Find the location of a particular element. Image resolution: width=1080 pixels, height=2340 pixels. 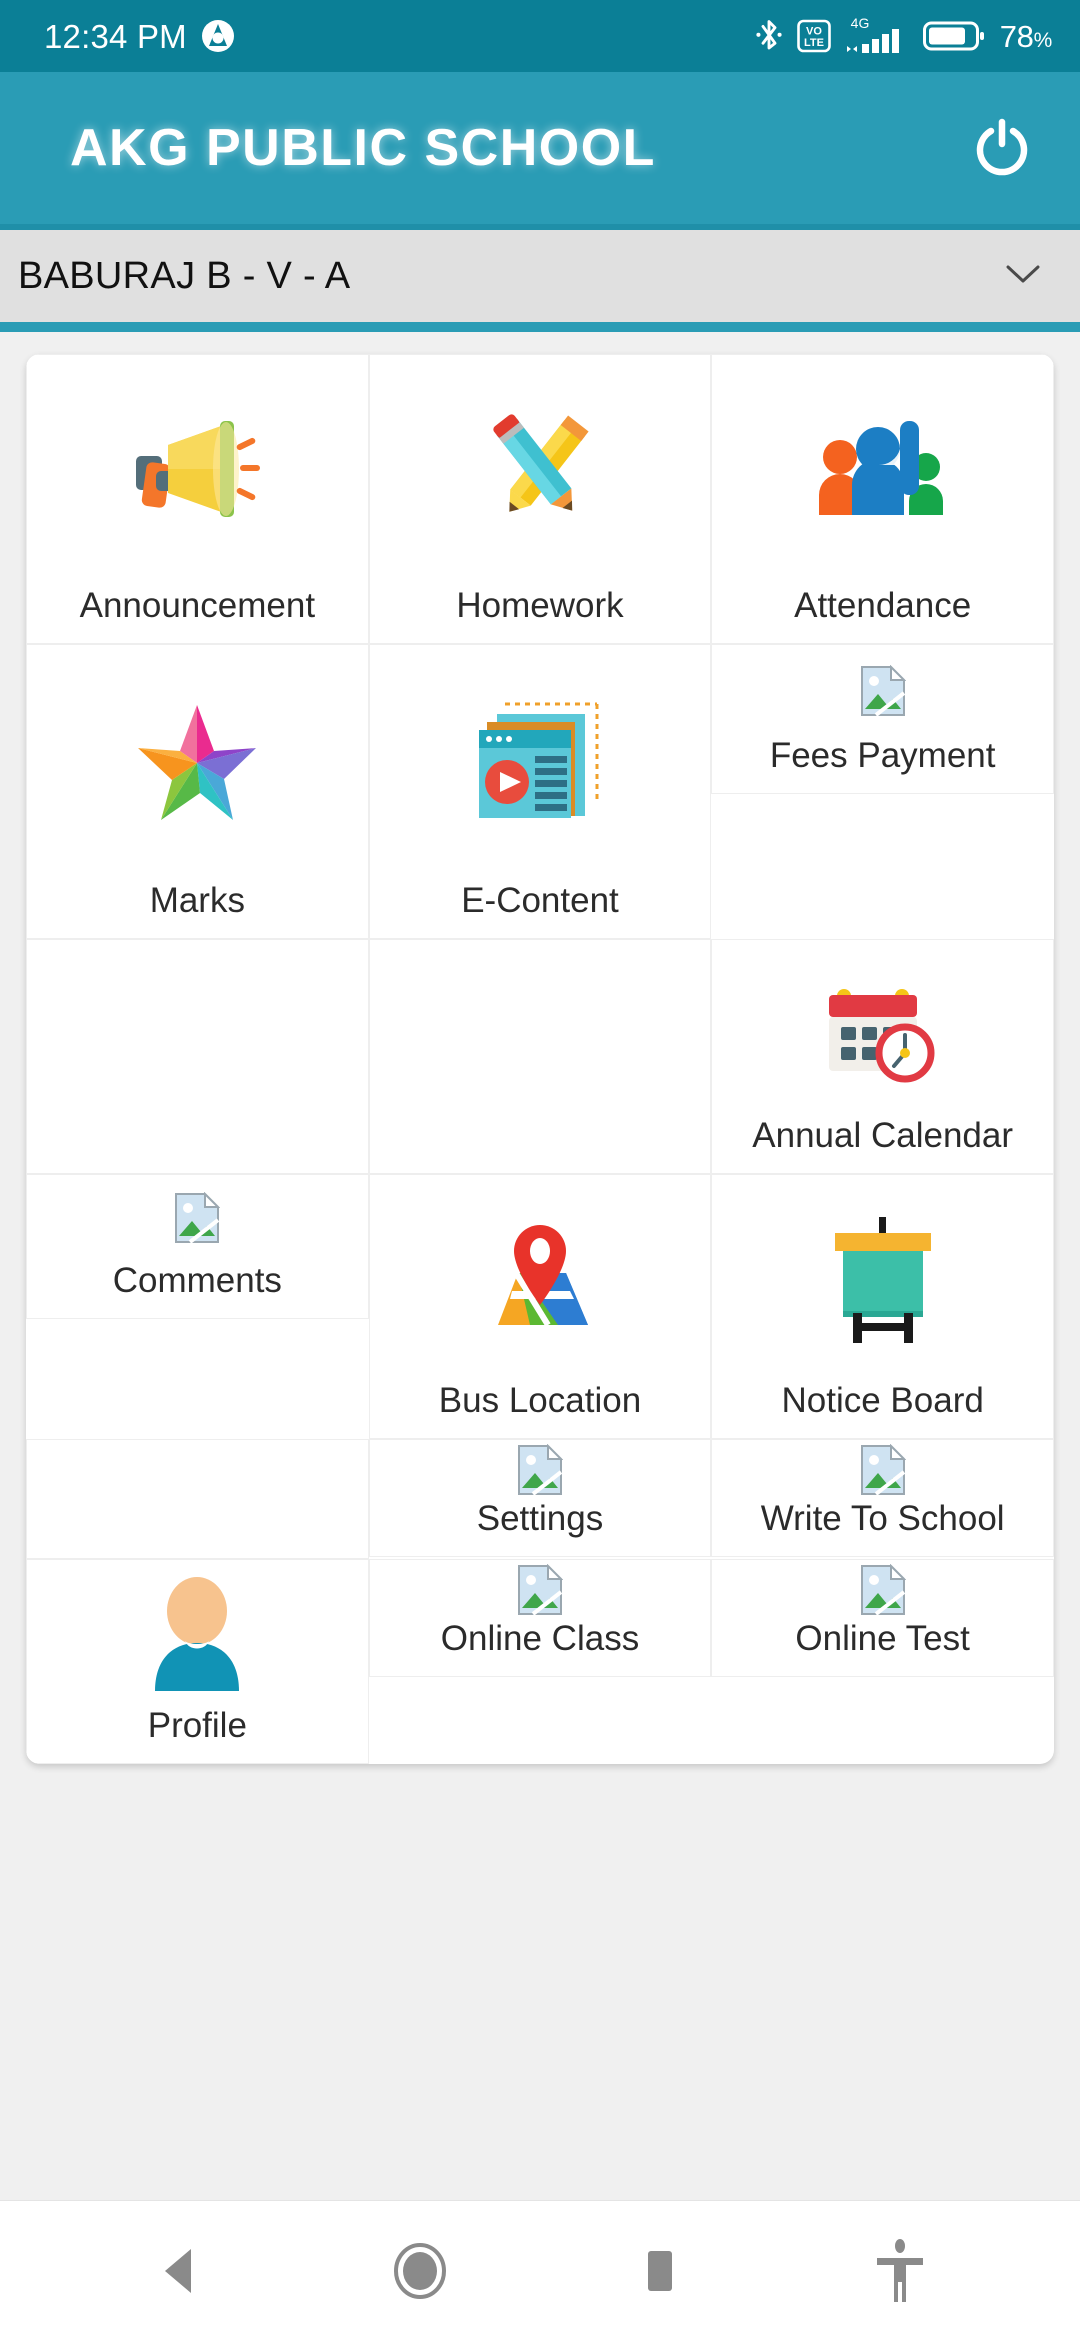

menu-tile-label: Fees Payment is located at coordinates (882, 756).